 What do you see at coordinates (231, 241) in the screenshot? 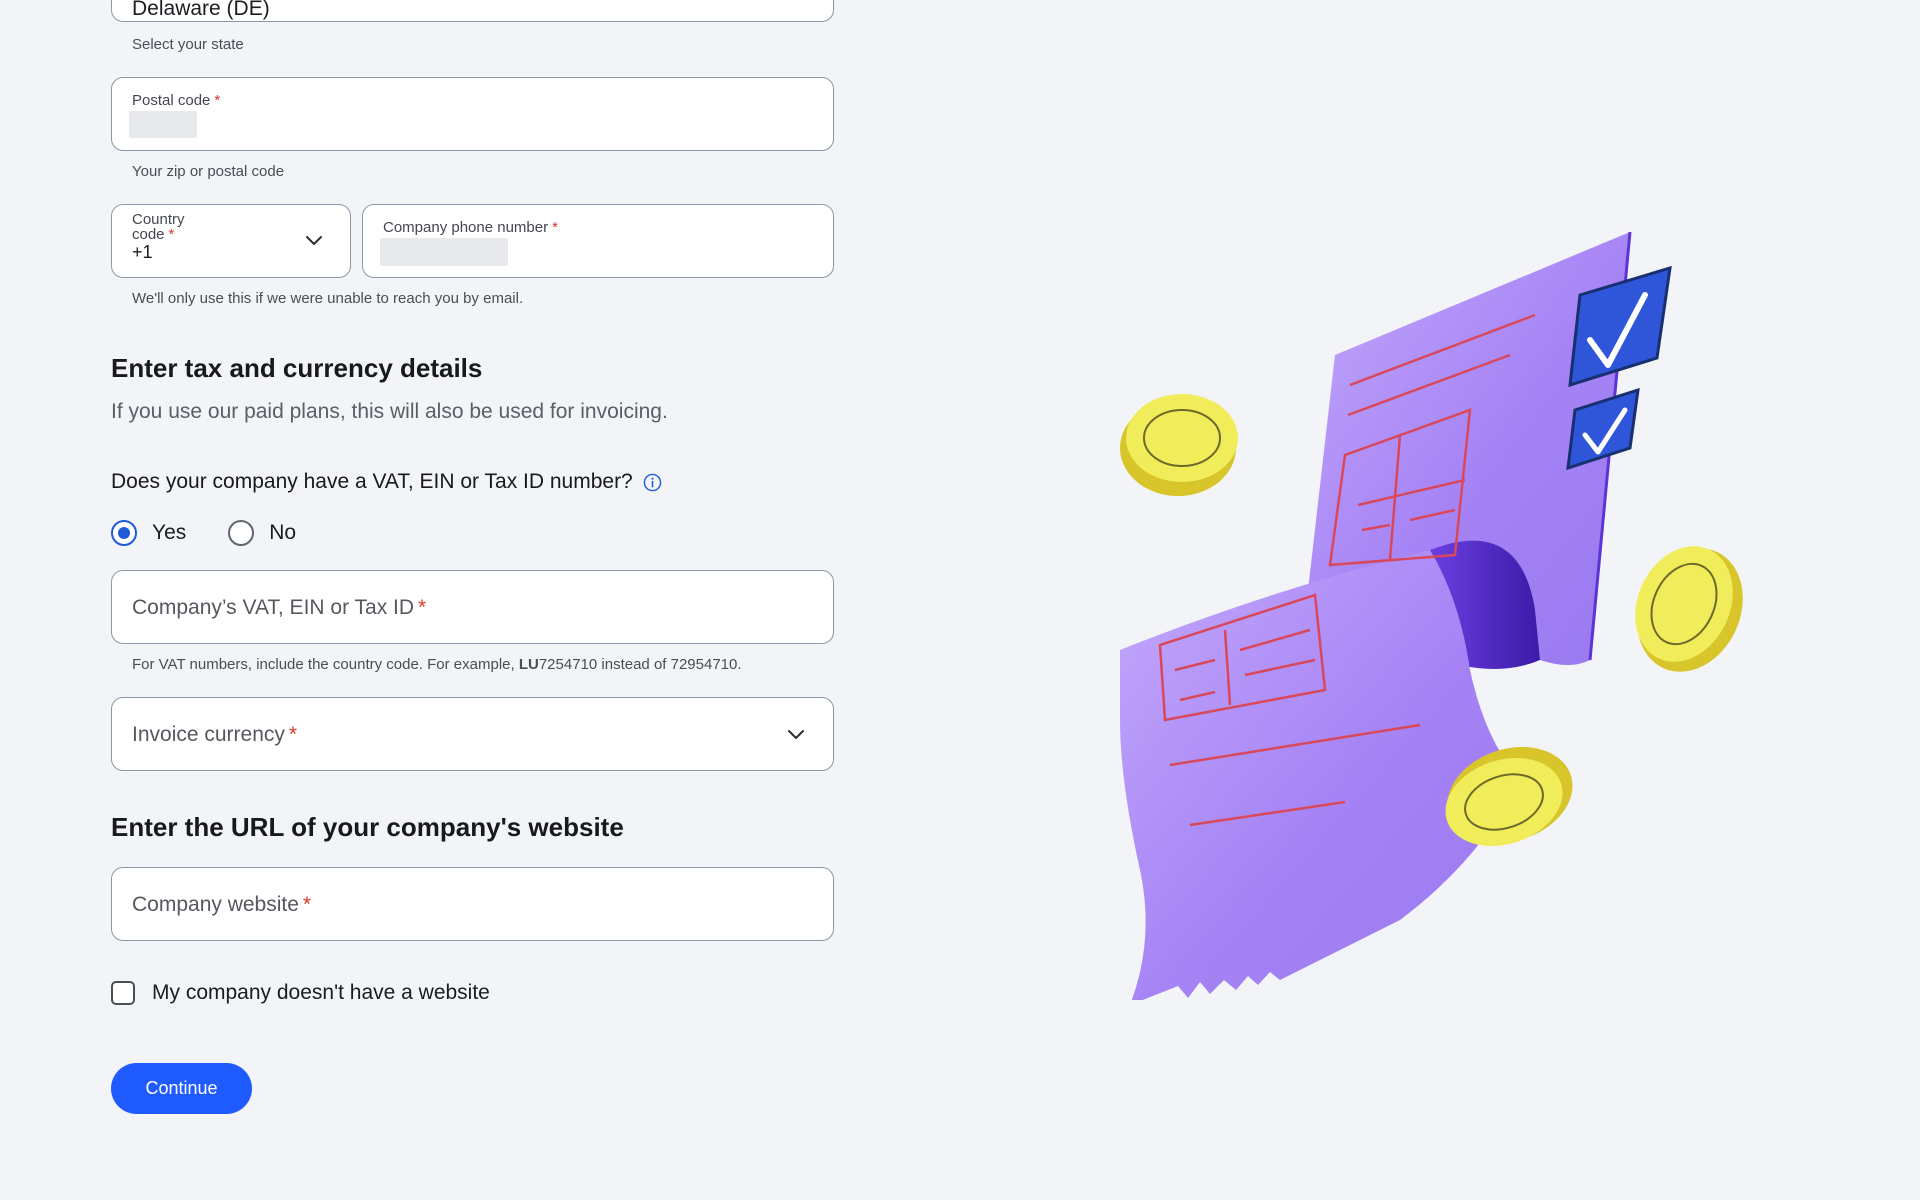
I see `country-code-select: Country code * +1` at bounding box center [231, 241].